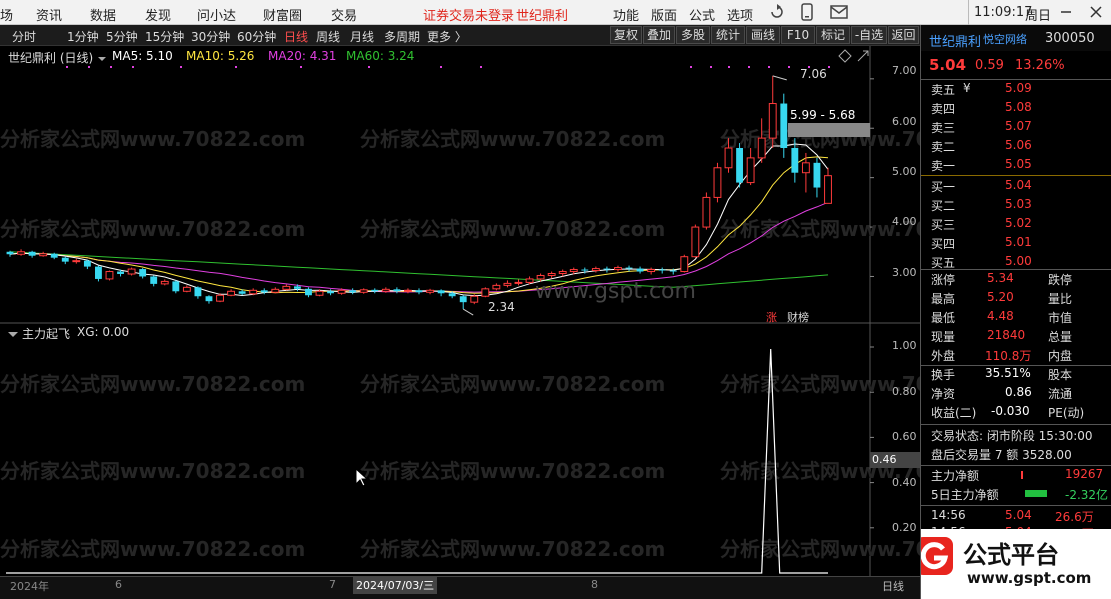 The width and height of the screenshot is (1111, 599). I want to click on period-tab-15min: 15分钟, so click(164, 36).